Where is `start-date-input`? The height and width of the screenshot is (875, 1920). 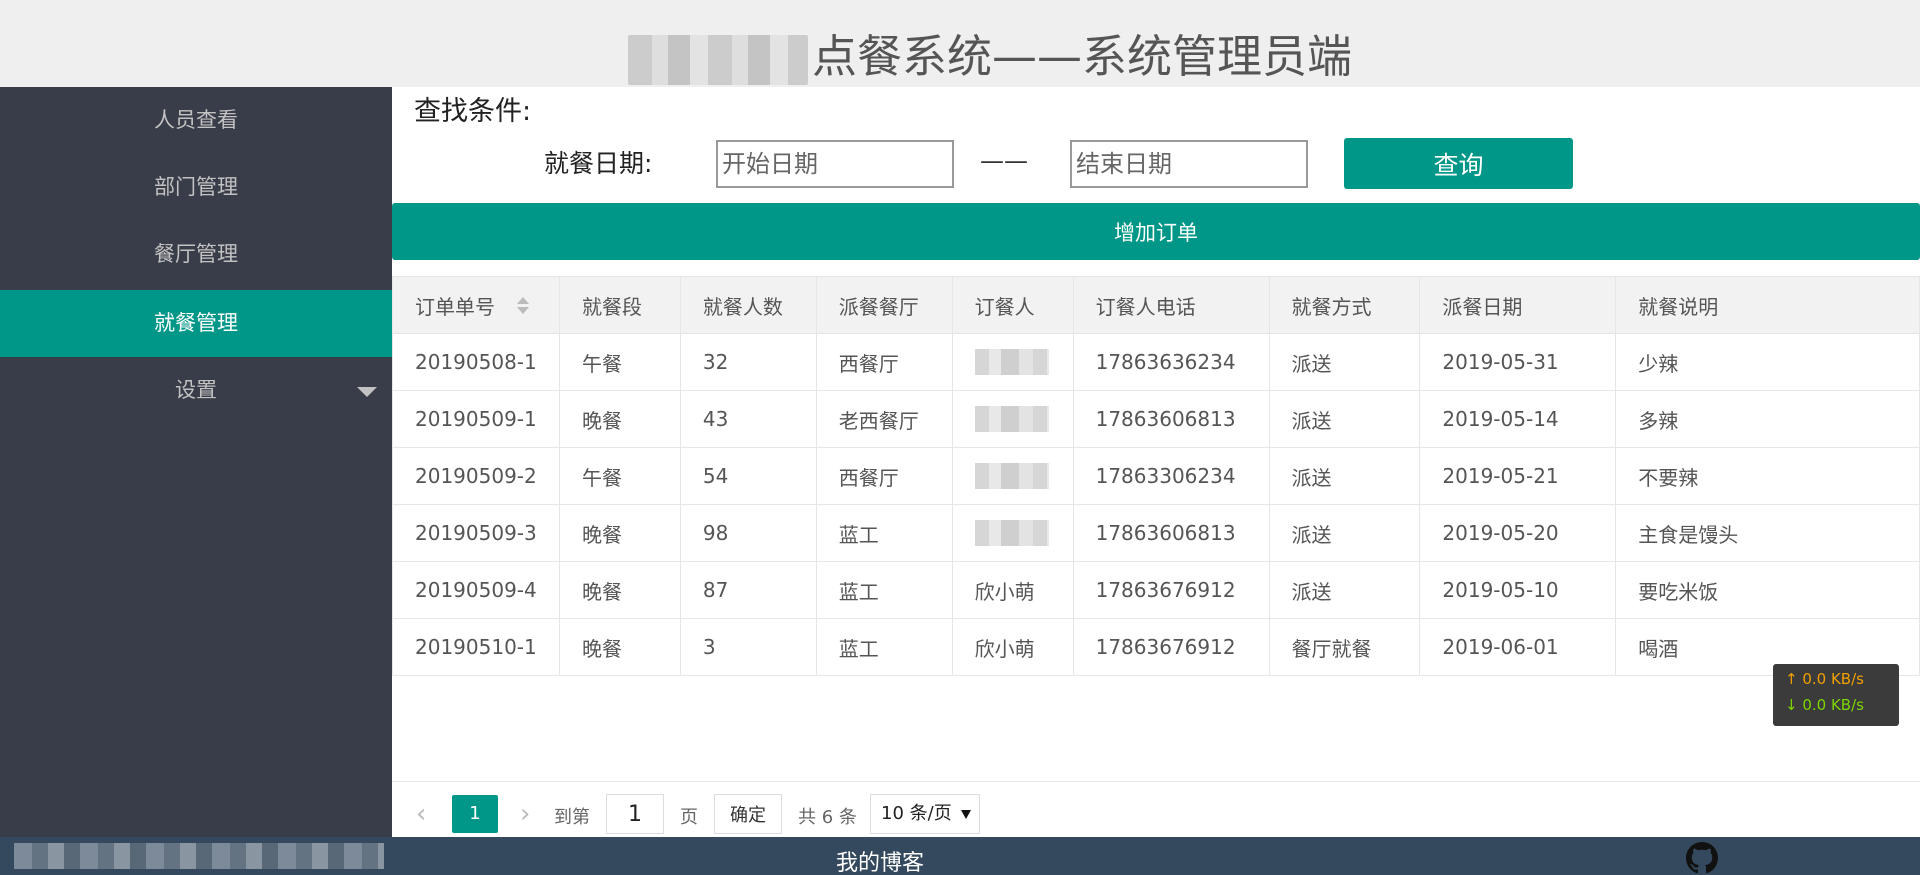 start-date-input is located at coordinates (835, 164).